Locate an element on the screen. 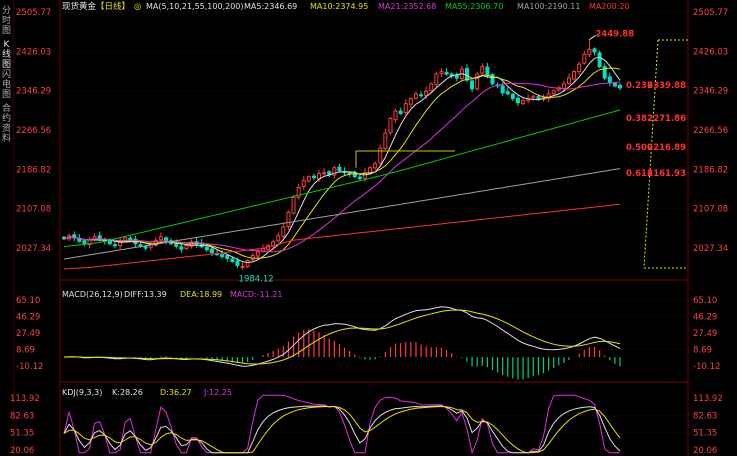  ma-legend-item: MA100:2190.11 is located at coordinates (548, 6).